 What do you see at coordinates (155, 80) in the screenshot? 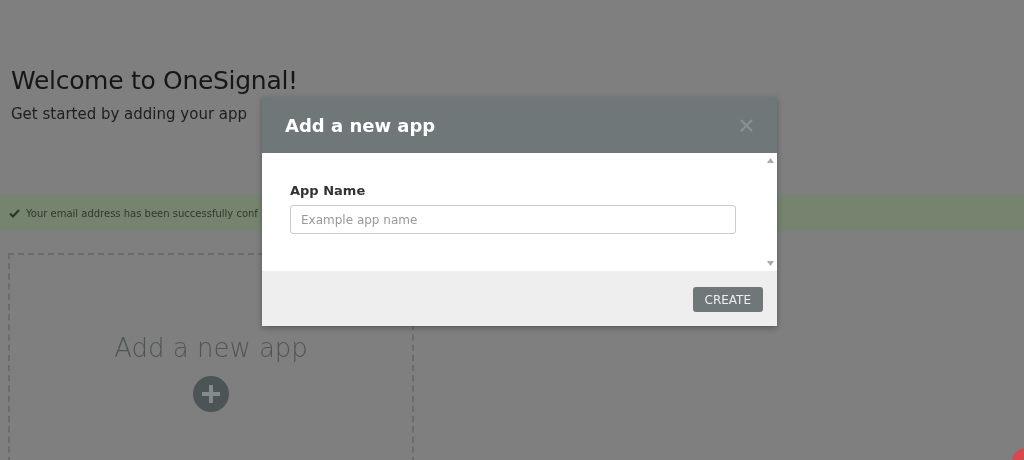
I see `page-heading: Welcome to OneSignal!` at bounding box center [155, 80].